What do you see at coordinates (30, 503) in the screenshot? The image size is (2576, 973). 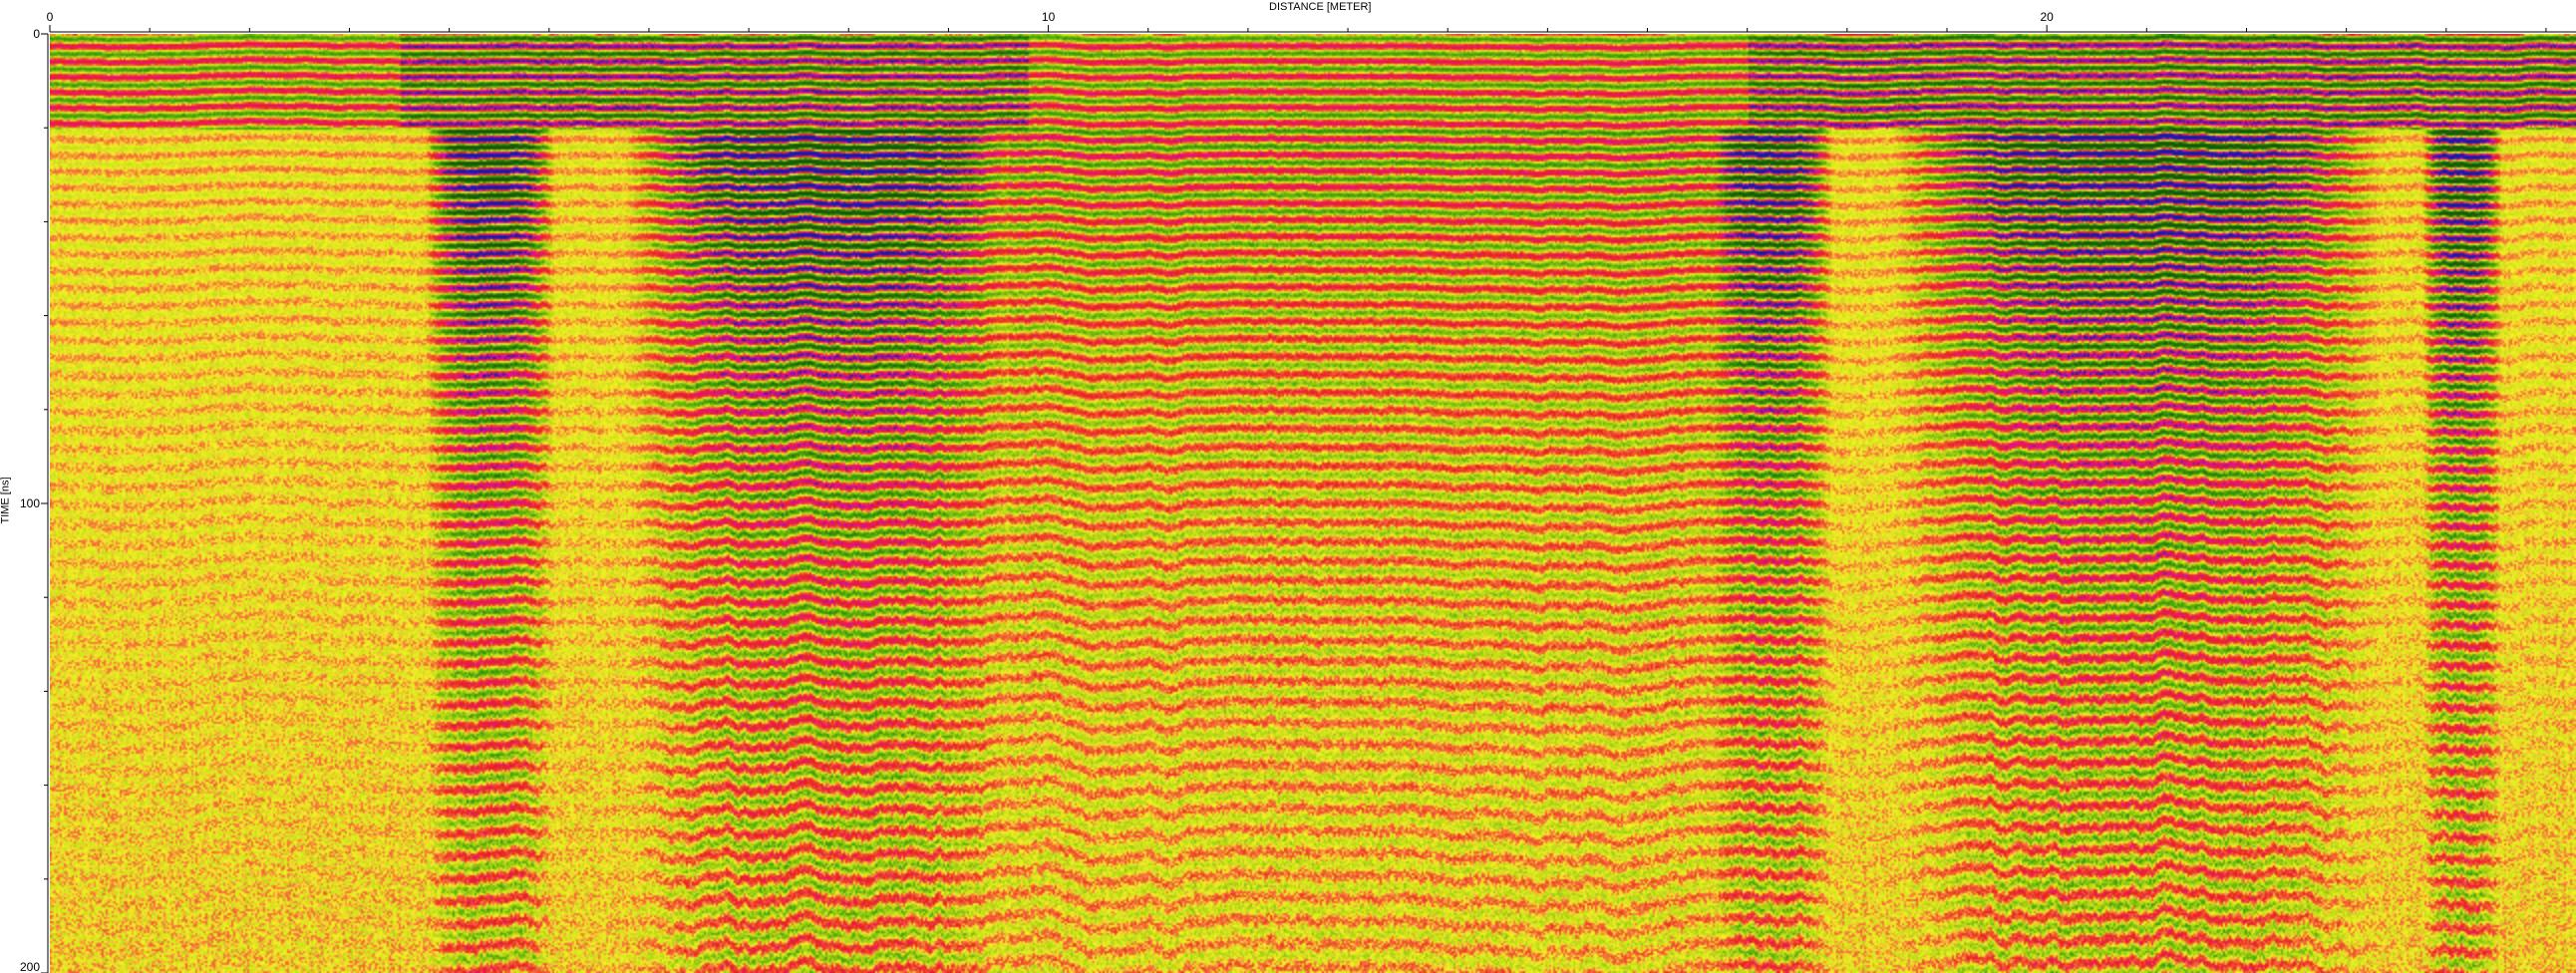 I see `y-tick-label: 100` at bounding box center [30, 503].